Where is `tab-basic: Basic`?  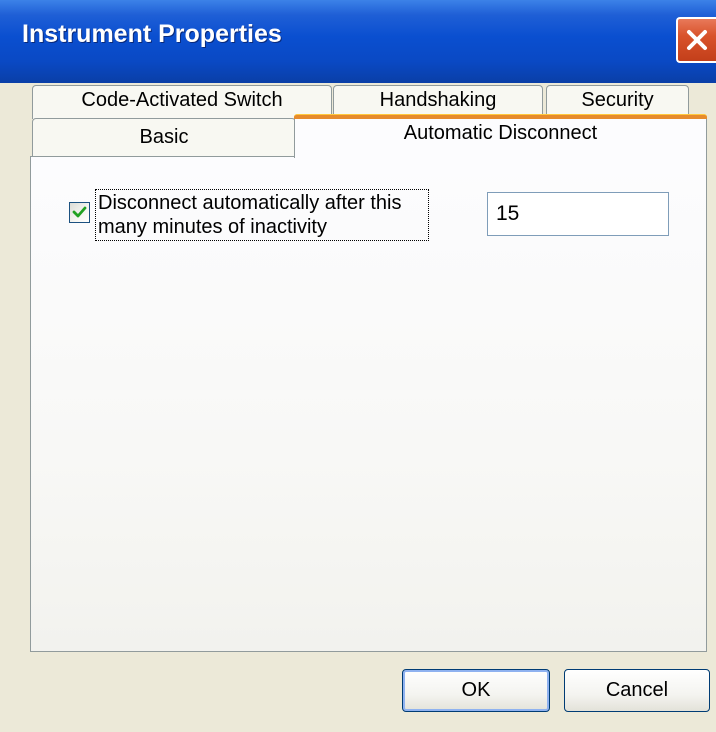
tab-basic: Basic is located at coordinates (164, 137).